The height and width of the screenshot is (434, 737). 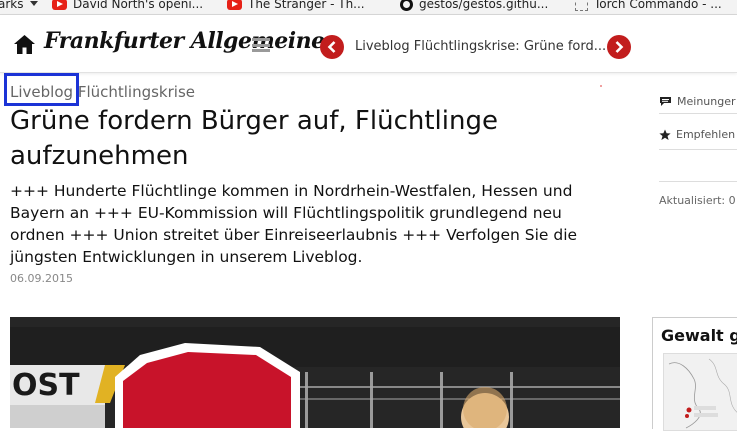 What do you see at coordinates (697, 200) in the screenshot?
I see `updated-timestamp: Aktualisiert: 0` at bounding box center [697, 200].